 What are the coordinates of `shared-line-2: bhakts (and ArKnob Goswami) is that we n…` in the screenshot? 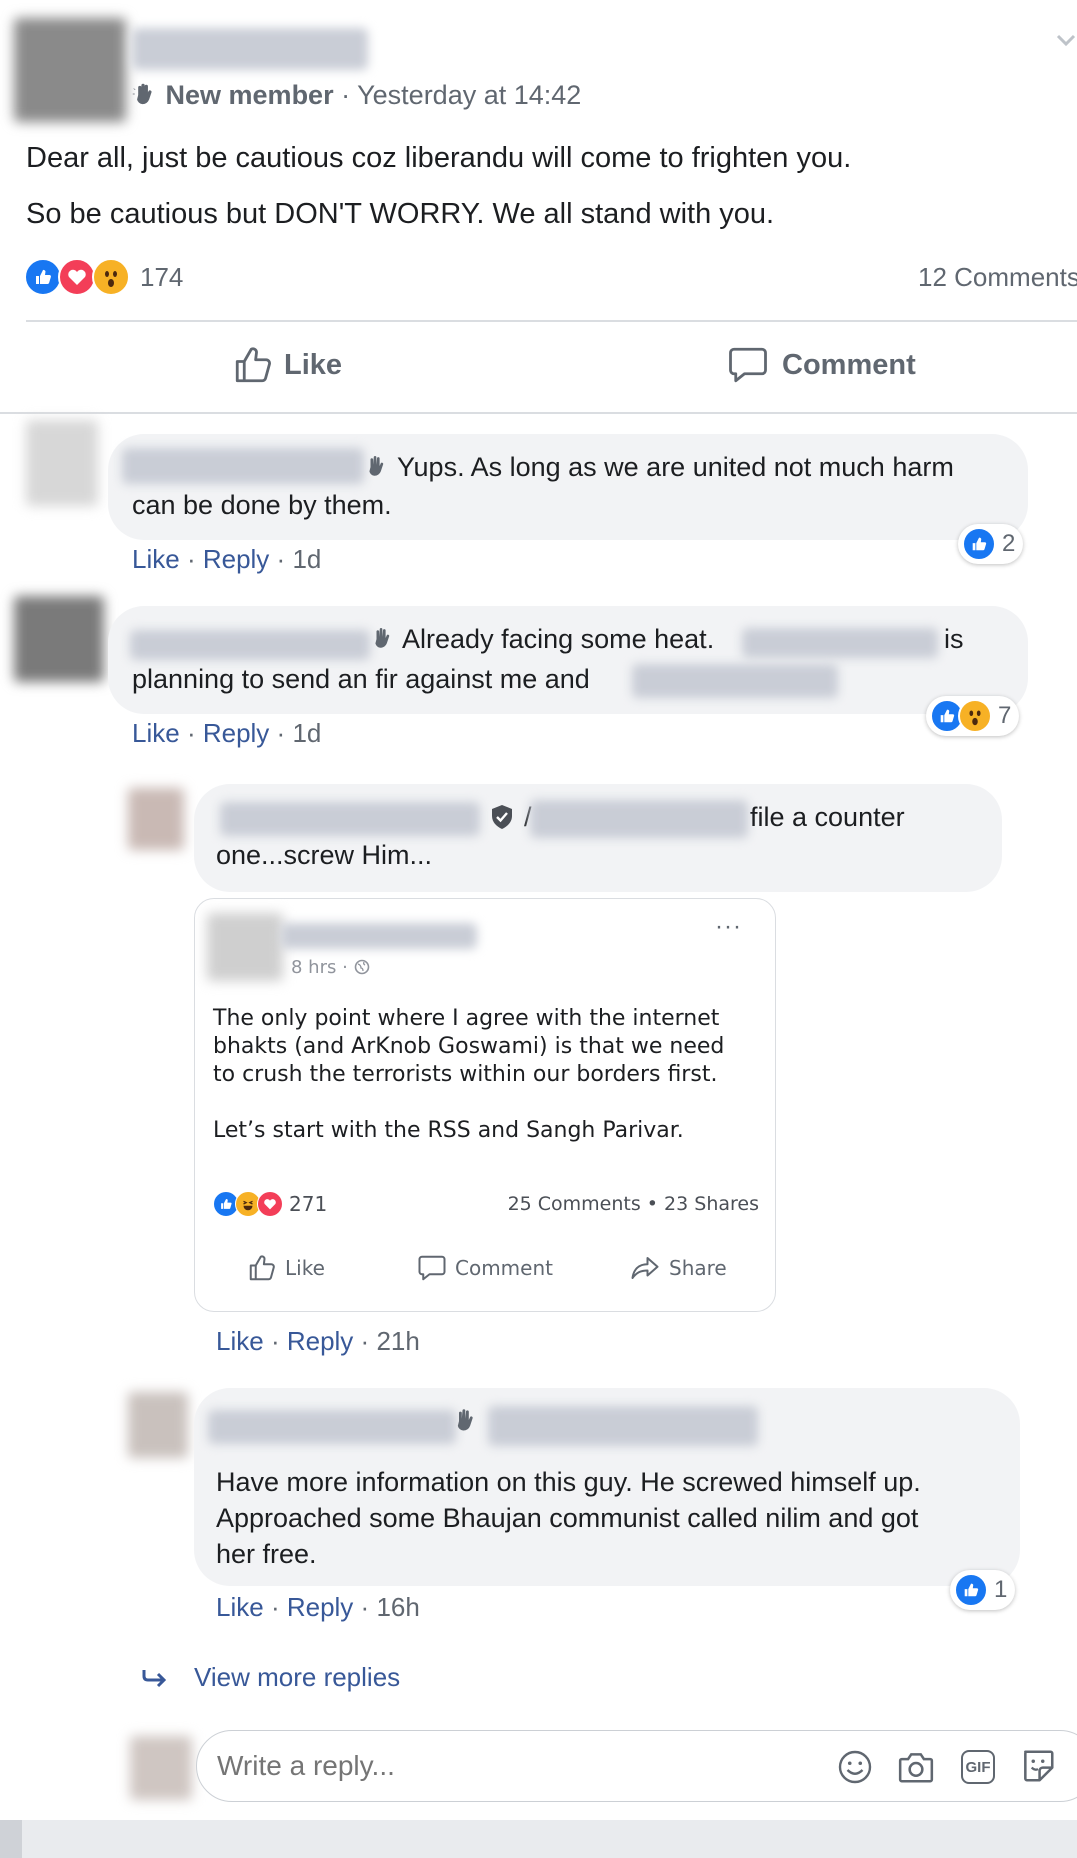 It's located at (469, 1046).